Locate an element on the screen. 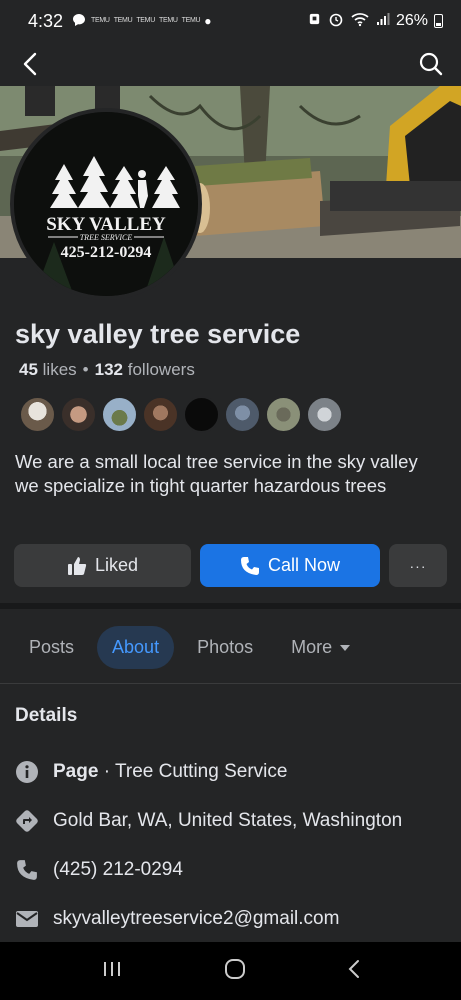 This screenshot has height=1000, width=461. search-button is located at coordinates (431, 64).